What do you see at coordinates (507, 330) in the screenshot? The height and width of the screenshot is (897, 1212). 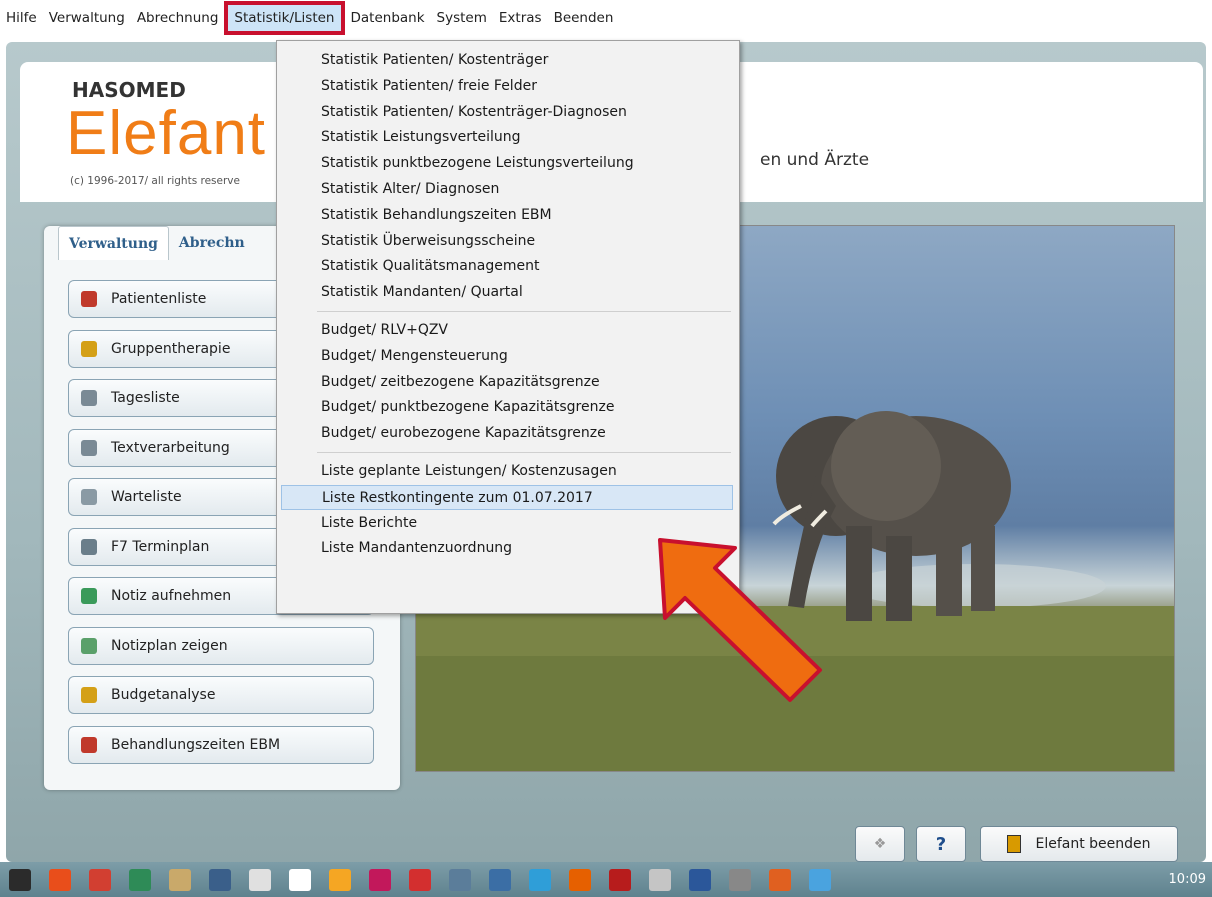 I see `menu-item-group2-0: Budget/ RLV+QZV` at bounding box center [507, 330].